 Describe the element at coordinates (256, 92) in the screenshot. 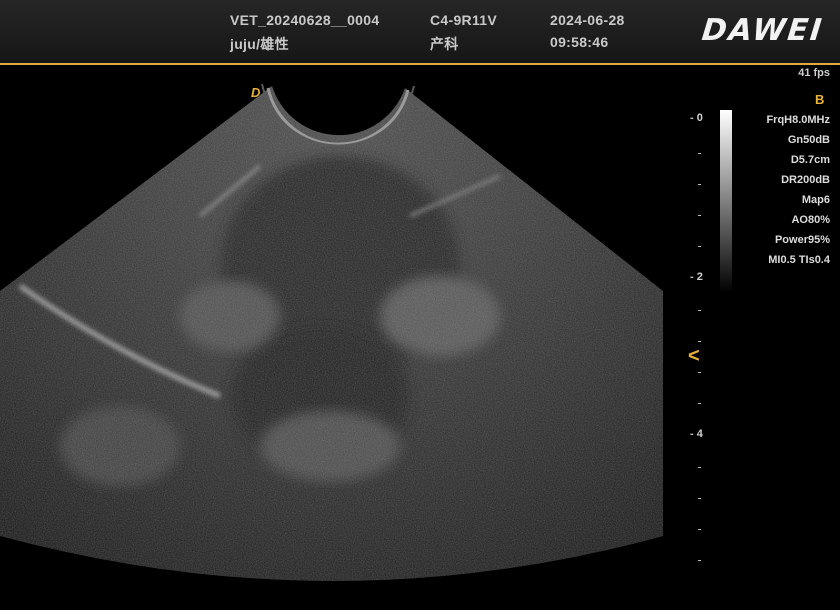

I see `orientation-marker: D` at that location.